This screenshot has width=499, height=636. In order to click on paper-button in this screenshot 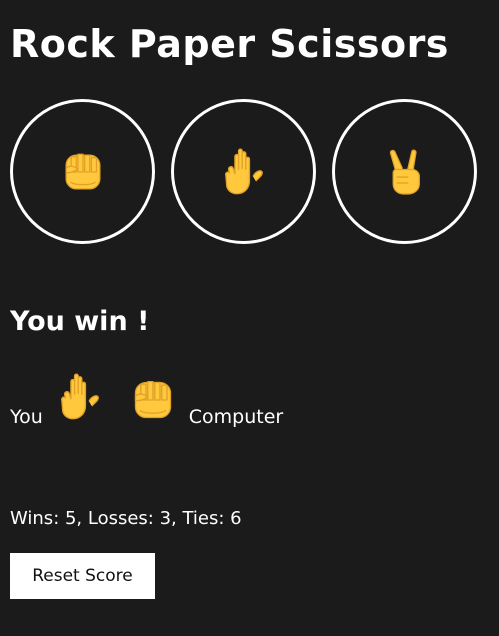, I will do `click(243, 171)`.